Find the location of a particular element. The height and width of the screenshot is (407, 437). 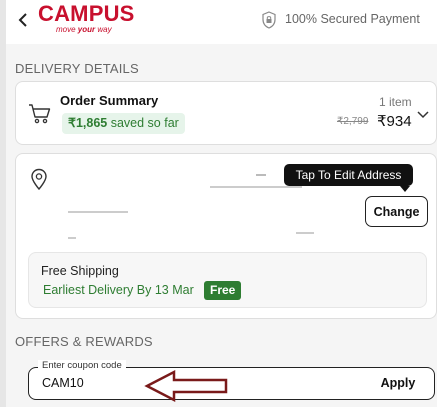

delivery-details-heading: DELIVERY DETAILS is located at coordinates (77, 68).